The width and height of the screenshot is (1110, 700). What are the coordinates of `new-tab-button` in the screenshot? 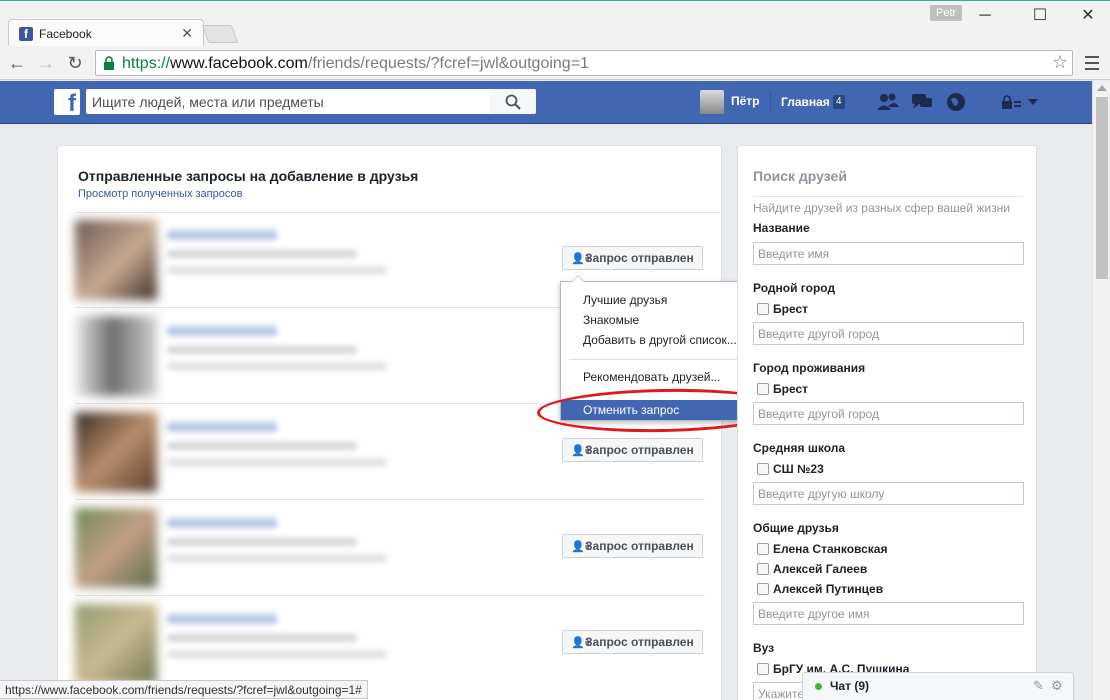 It's located at (220, 34).